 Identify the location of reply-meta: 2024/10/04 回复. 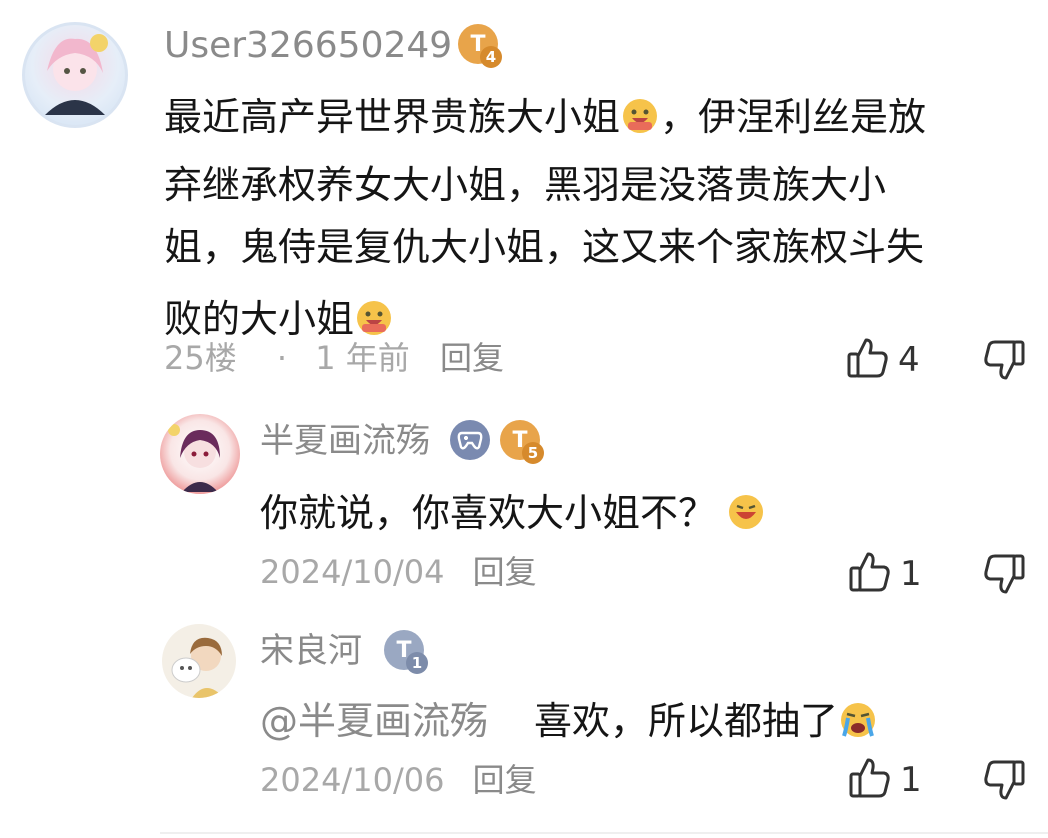
(398, 572).